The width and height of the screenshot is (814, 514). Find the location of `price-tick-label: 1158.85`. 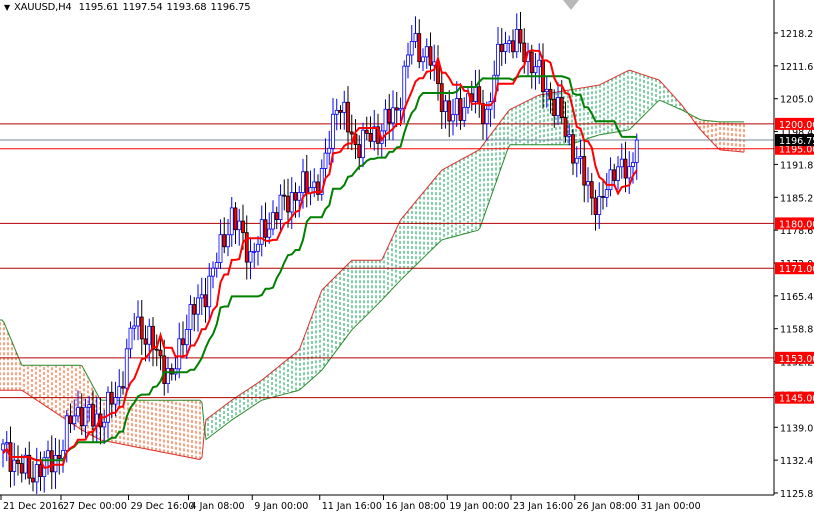

price-tick-label: 1158.85 is located at coordinates (797, 330).